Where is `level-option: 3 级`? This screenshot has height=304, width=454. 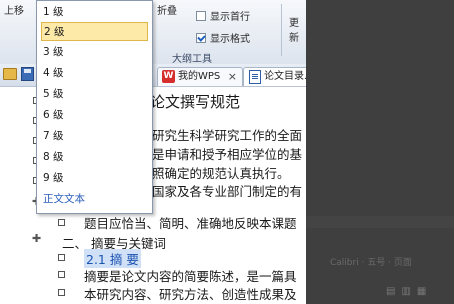
level-option: 3 级 is located at coordinates (94, 52).